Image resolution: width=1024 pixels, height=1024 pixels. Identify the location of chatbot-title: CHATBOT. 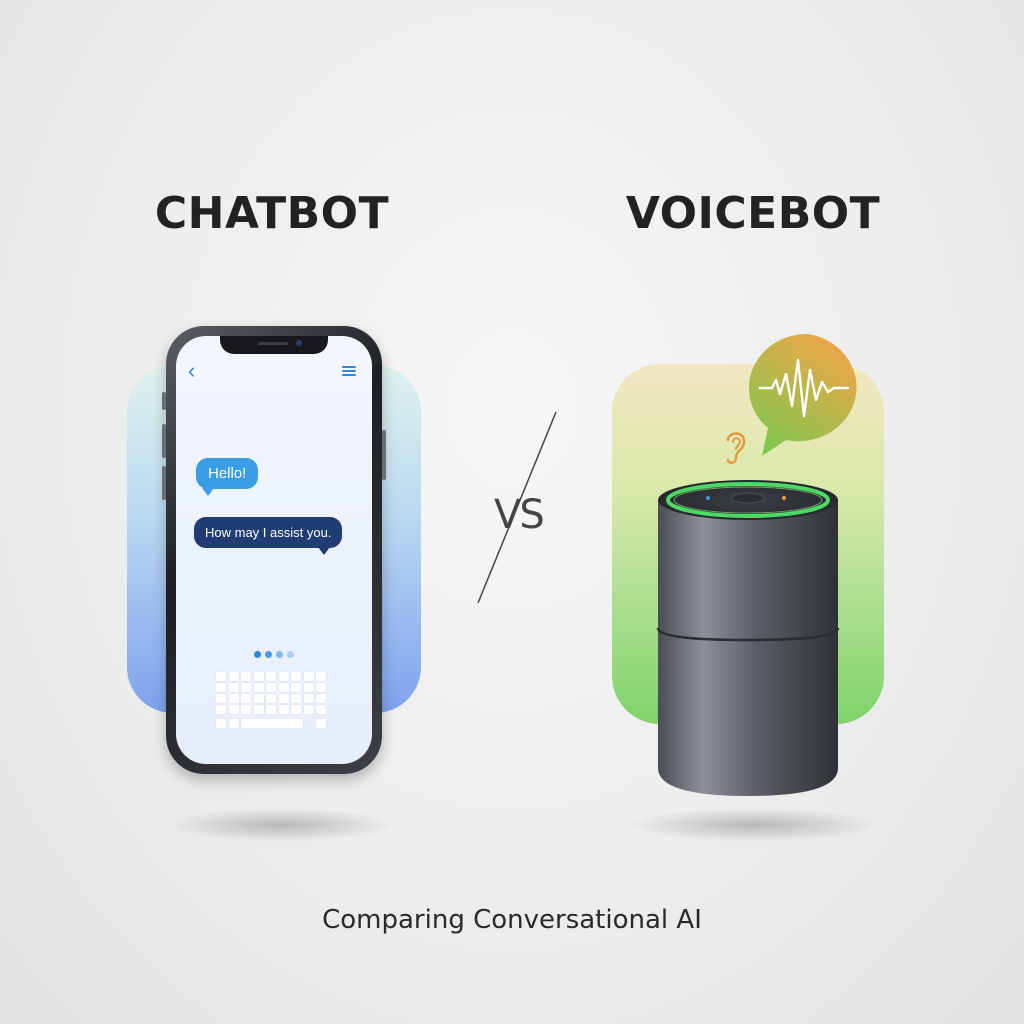
(272, 213).